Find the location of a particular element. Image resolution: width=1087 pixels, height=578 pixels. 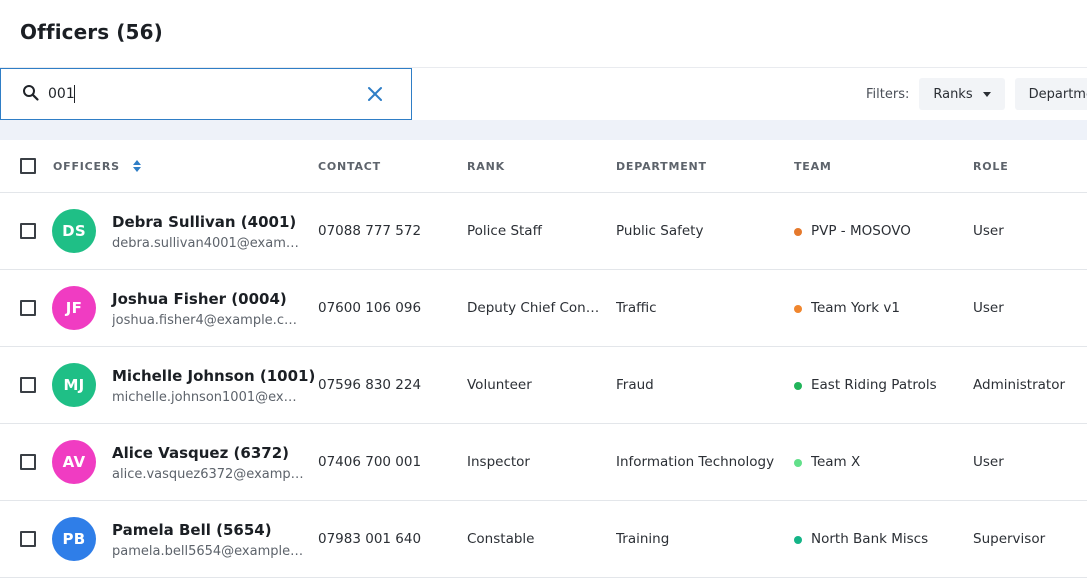

officer-email: joshua.fisher4@example.com is located at coordinates (208, 320).